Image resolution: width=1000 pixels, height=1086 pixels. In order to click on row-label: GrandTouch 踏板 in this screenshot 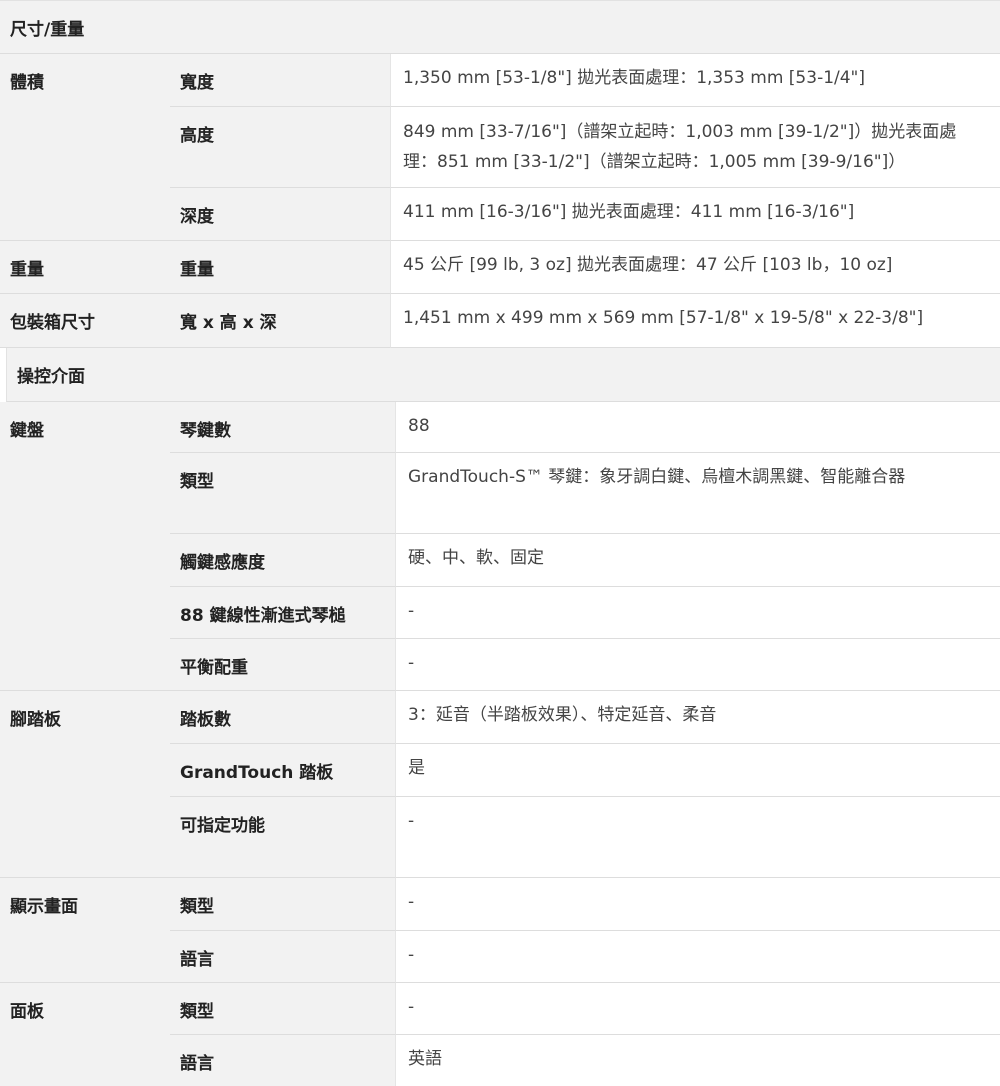, I will do `click(282, 770)`.